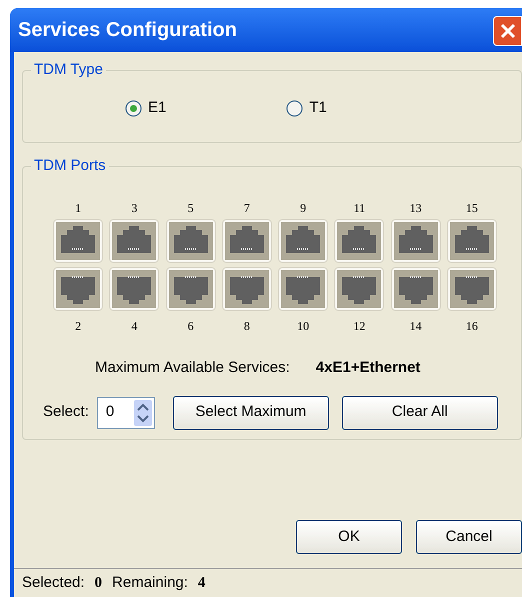  Describe the element at coordinates (125, 412) in the screenshot. I see `select-spinner: 0` at that location.